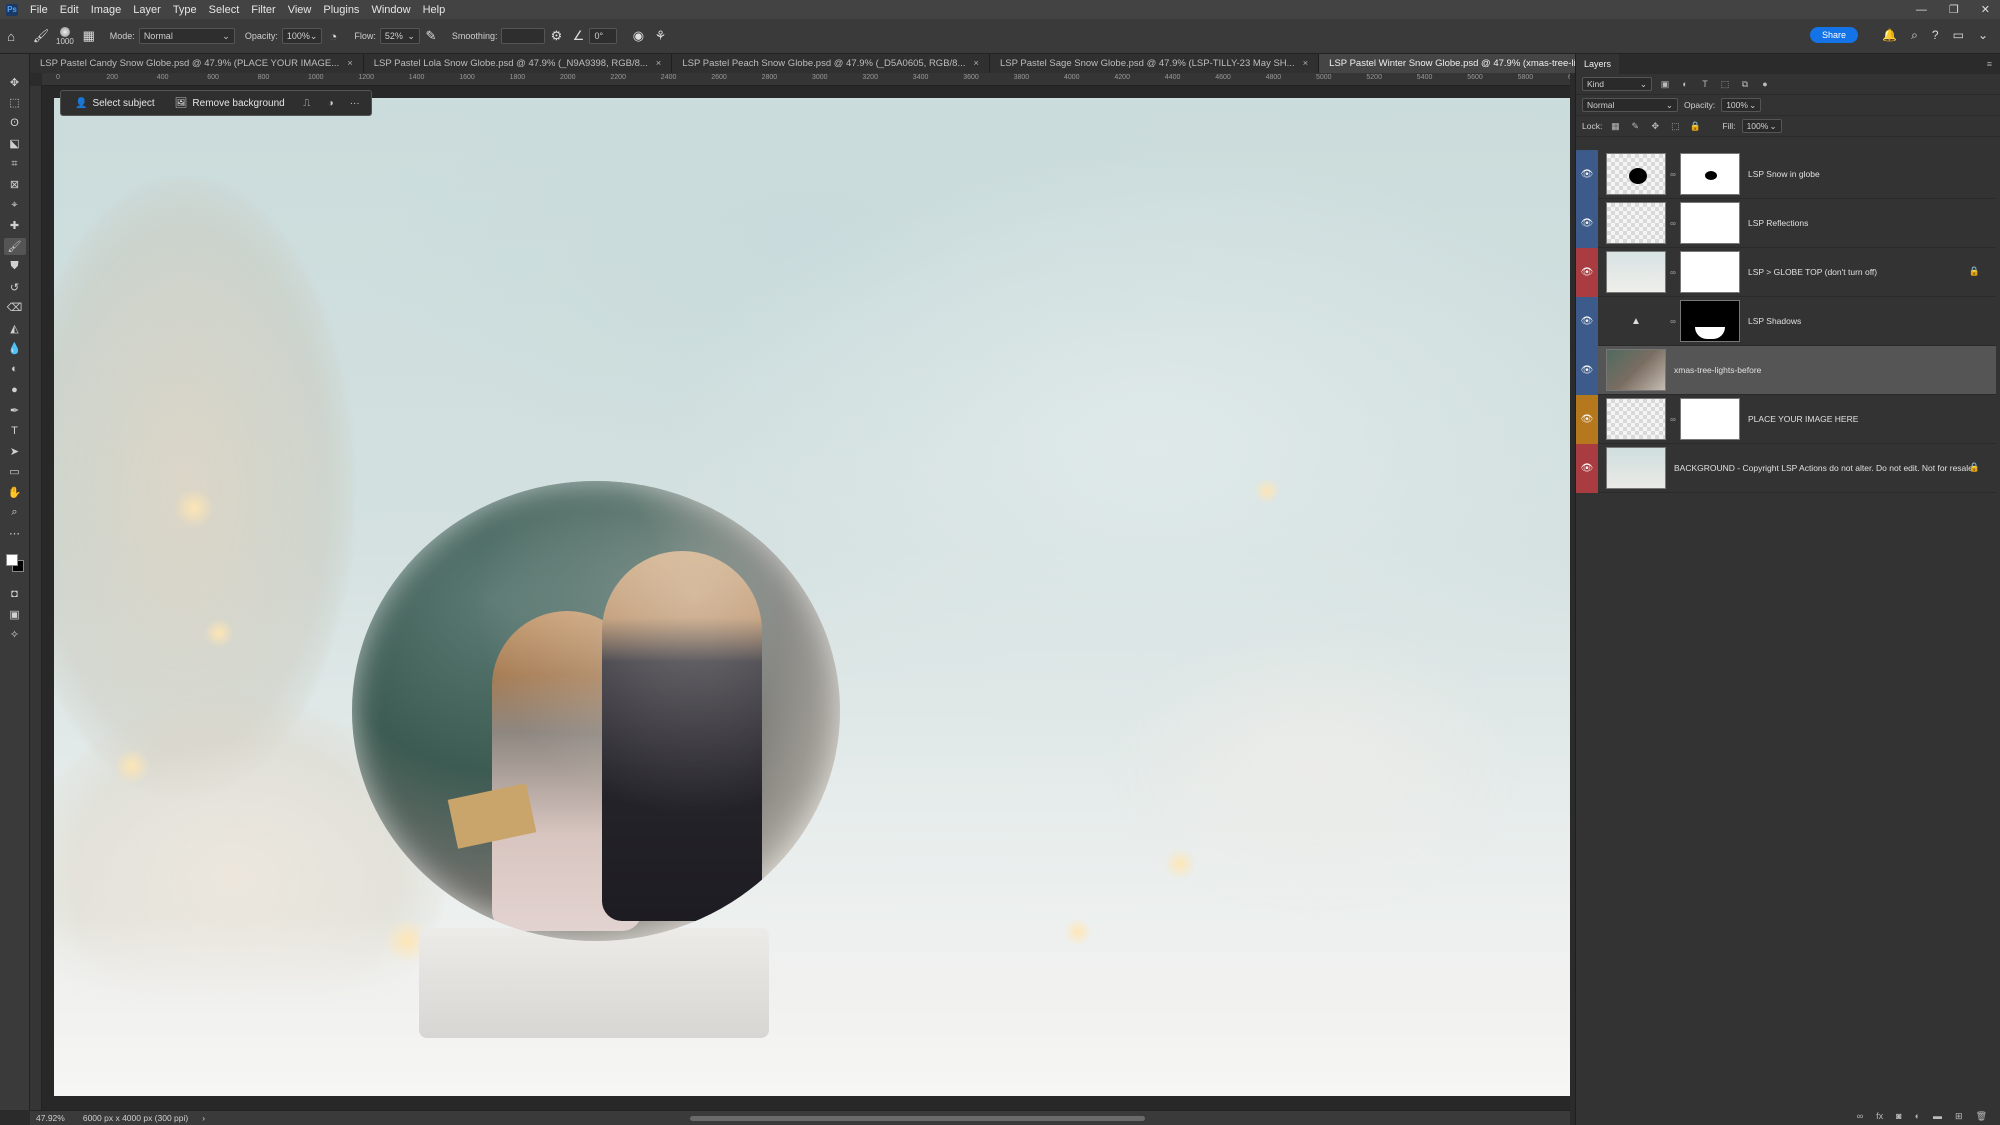 The height and width of the screenshot is (1125, 2000). I want to click on color-swatches, so click(15, 564).